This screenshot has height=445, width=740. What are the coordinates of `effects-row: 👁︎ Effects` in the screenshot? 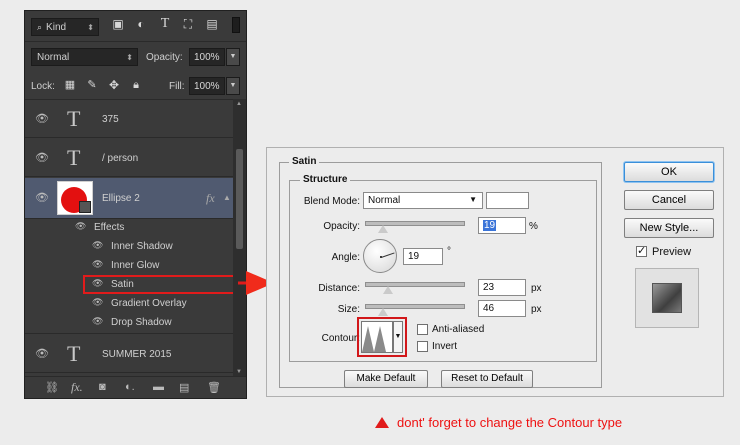 It's located at (129, 227).